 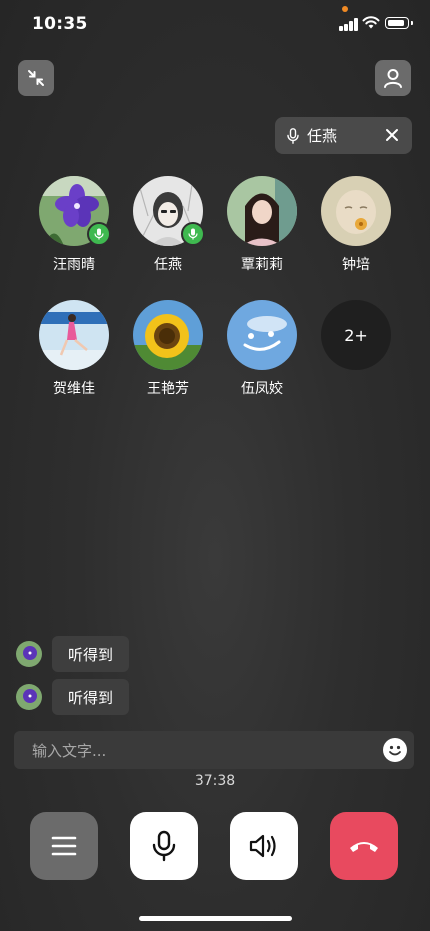 I want to click on participant-tile: 贺维佳, so click(x=74, y=349).